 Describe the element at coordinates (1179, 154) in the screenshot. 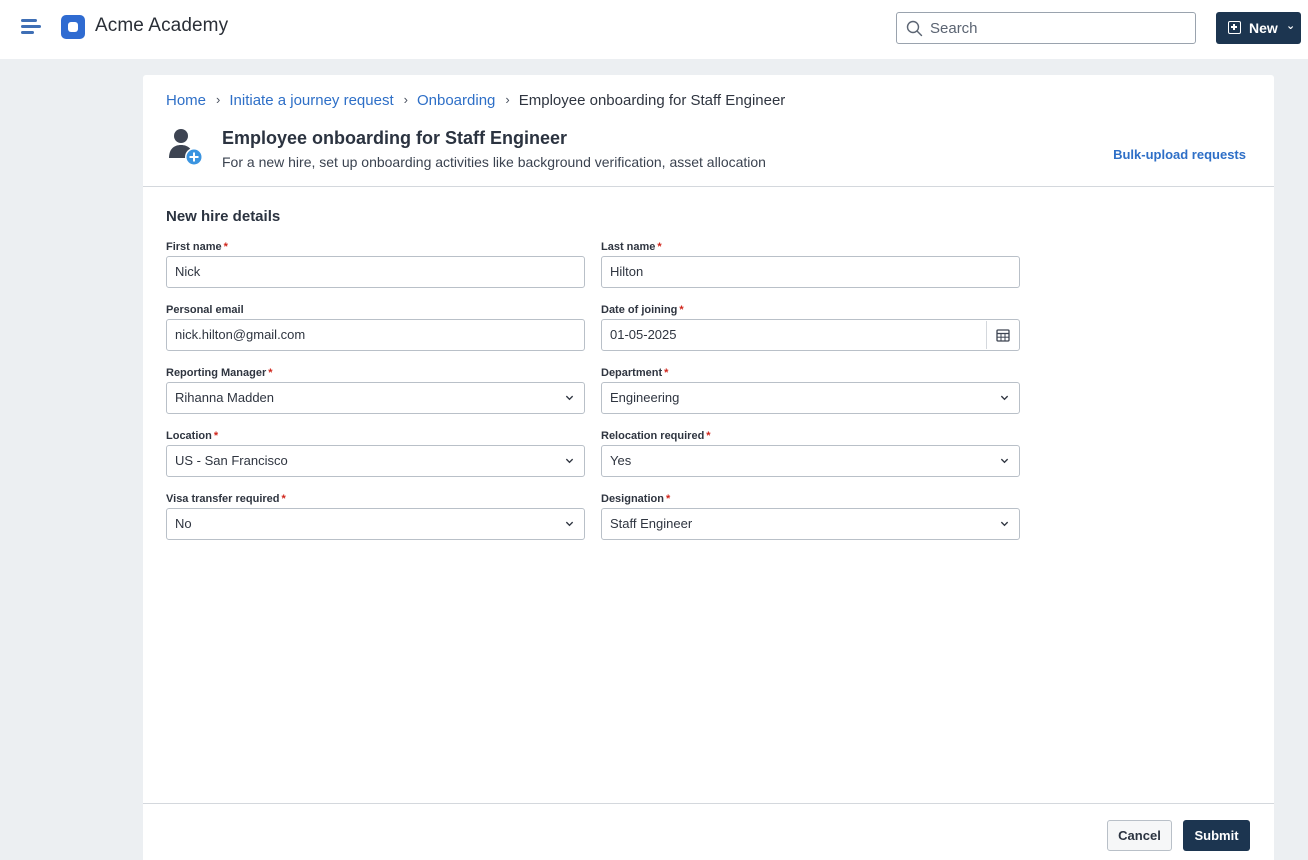

I see `bulk-upload-requests-link: Bulk-upload requests` at that location.